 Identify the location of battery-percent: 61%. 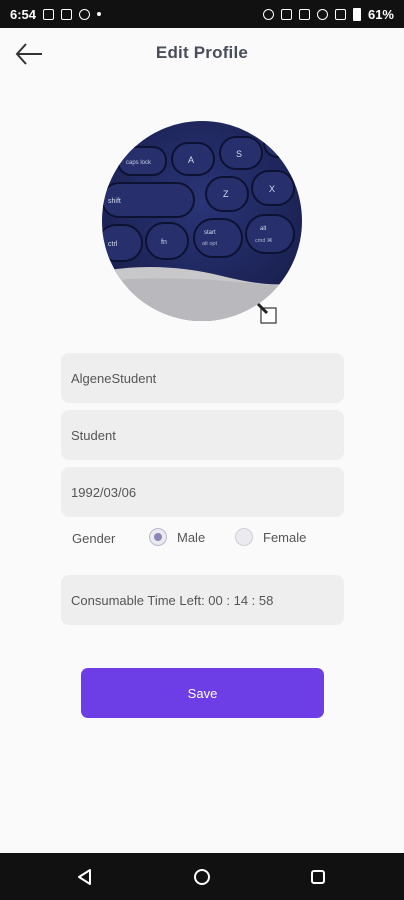
(380, 14).